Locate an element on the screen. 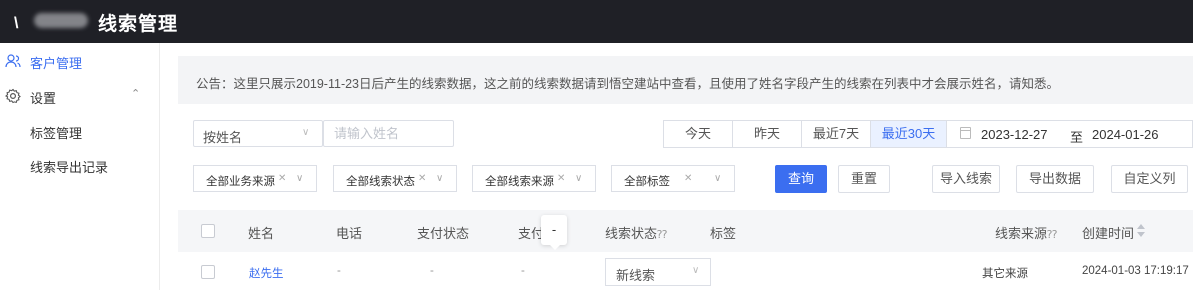  import-leads-button: 导入线索 is located at coordinates (966, 179).